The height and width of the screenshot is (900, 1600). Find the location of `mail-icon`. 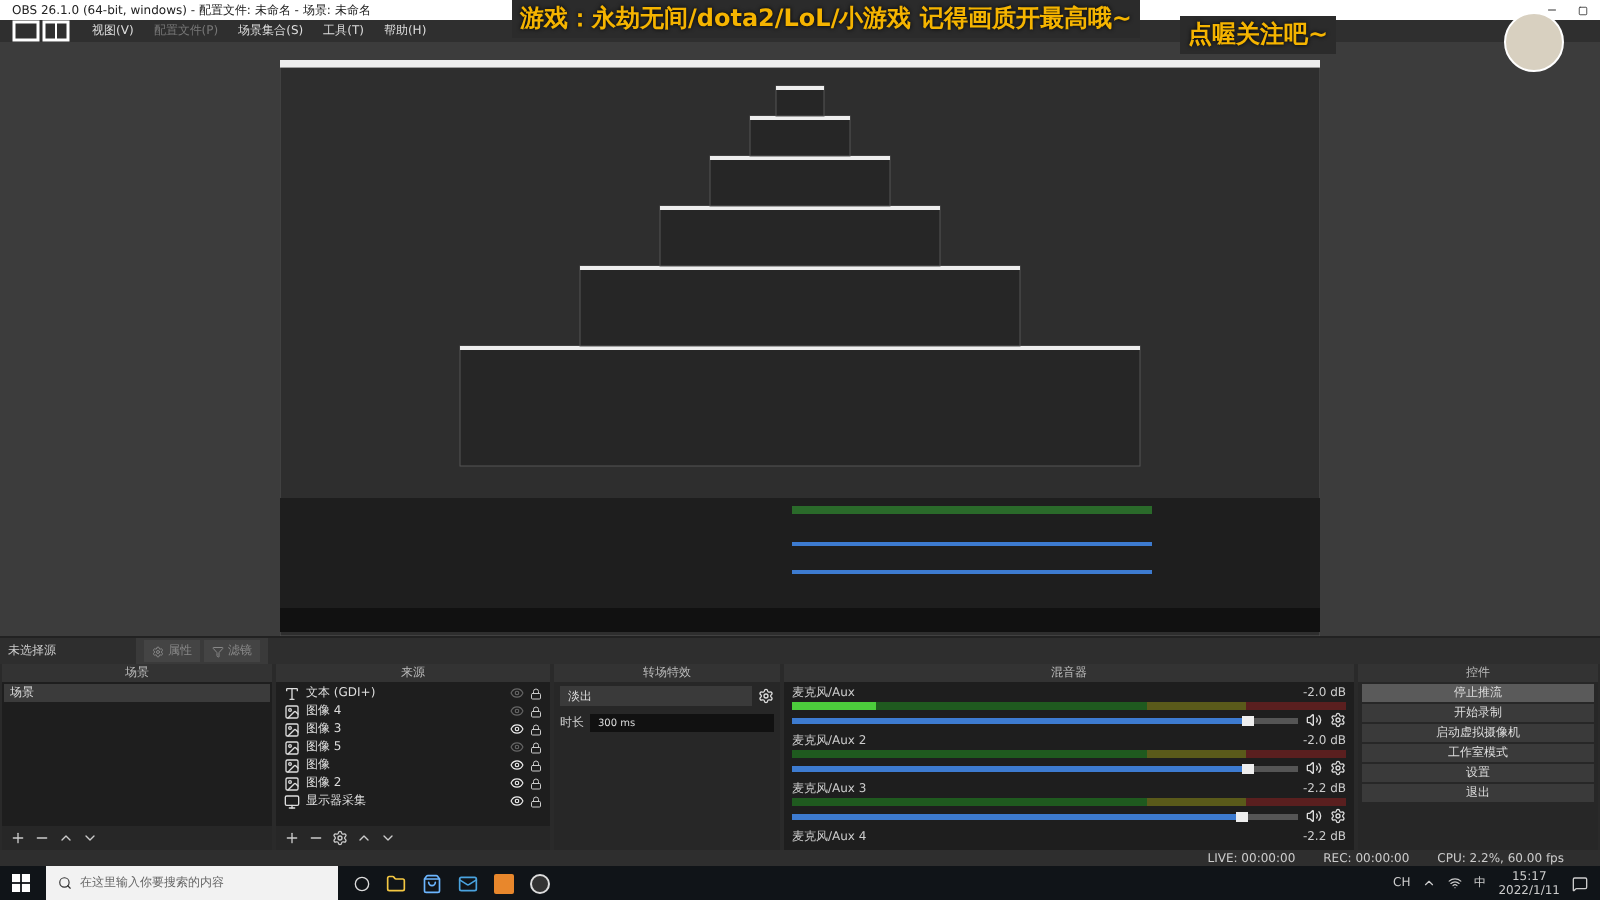

mail-icon is located at coordinates (468, 883).